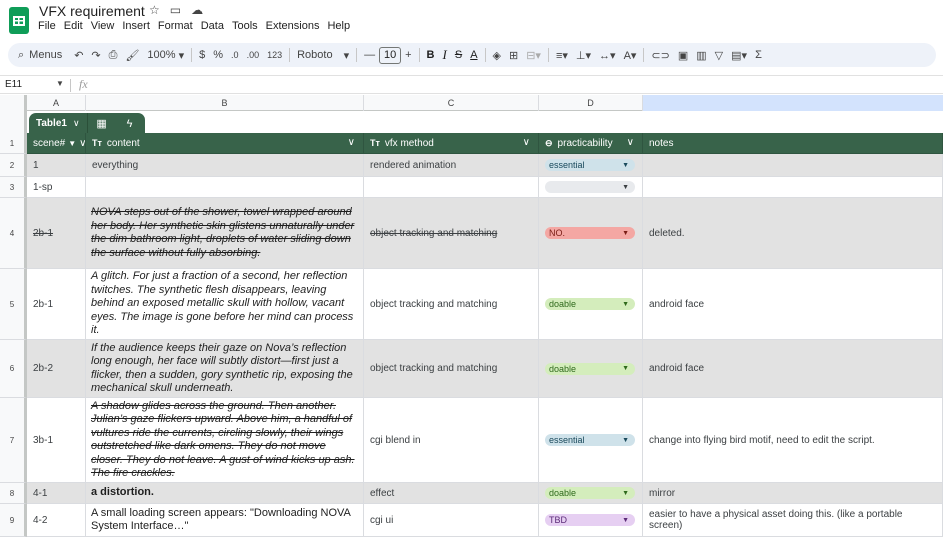  I want to click on row-header-4: 4, so click(13, 233).